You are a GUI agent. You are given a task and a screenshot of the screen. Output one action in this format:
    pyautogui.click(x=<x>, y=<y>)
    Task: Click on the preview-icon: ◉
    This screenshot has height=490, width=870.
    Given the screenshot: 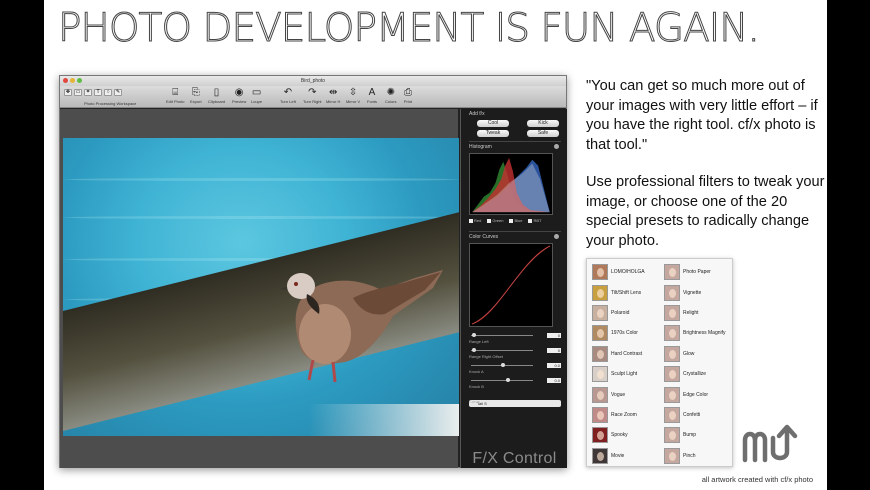 What is the action you would take?
    pyautogui.click(x=239, y=92)
    